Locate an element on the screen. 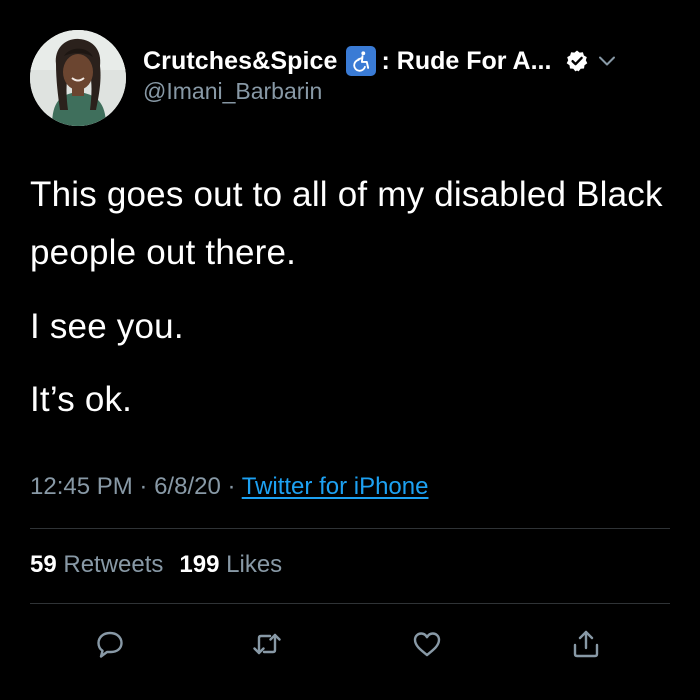 This screenshot has height=700, width=700. share-button is located at coordinates (586, 644).